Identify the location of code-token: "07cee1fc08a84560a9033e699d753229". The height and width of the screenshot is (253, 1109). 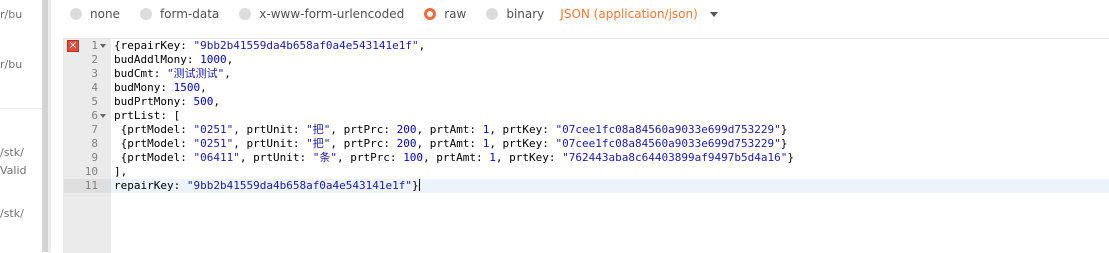
(668, 129).